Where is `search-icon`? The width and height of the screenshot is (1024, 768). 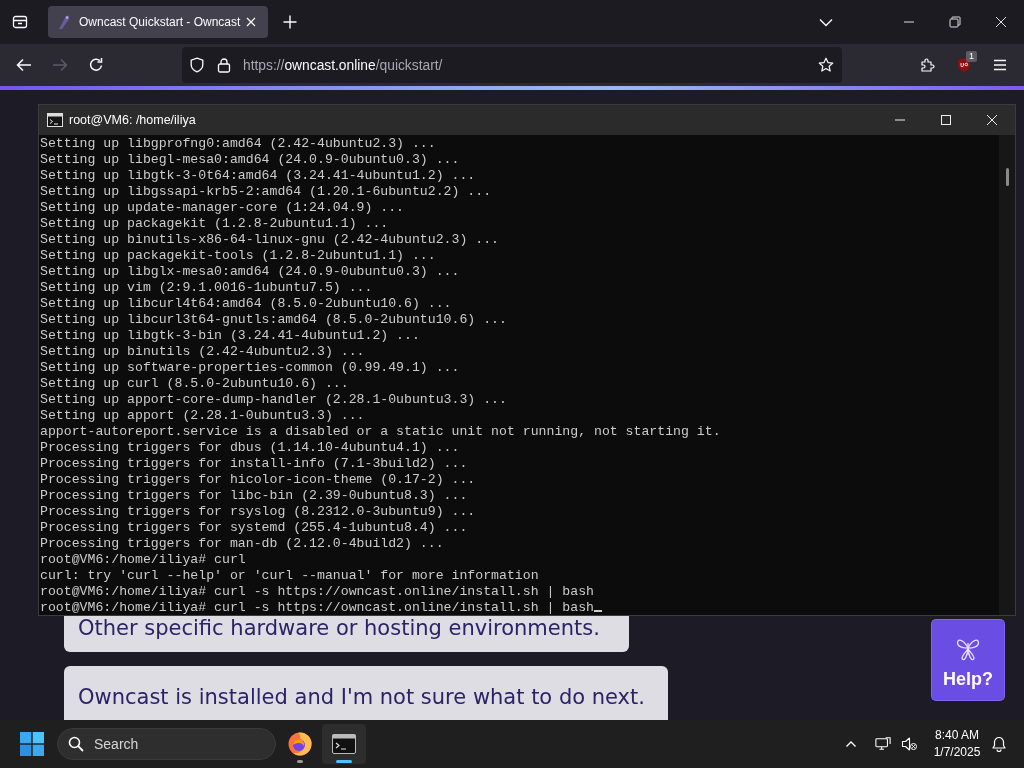
search-icon is located at coordinates (76, 744).